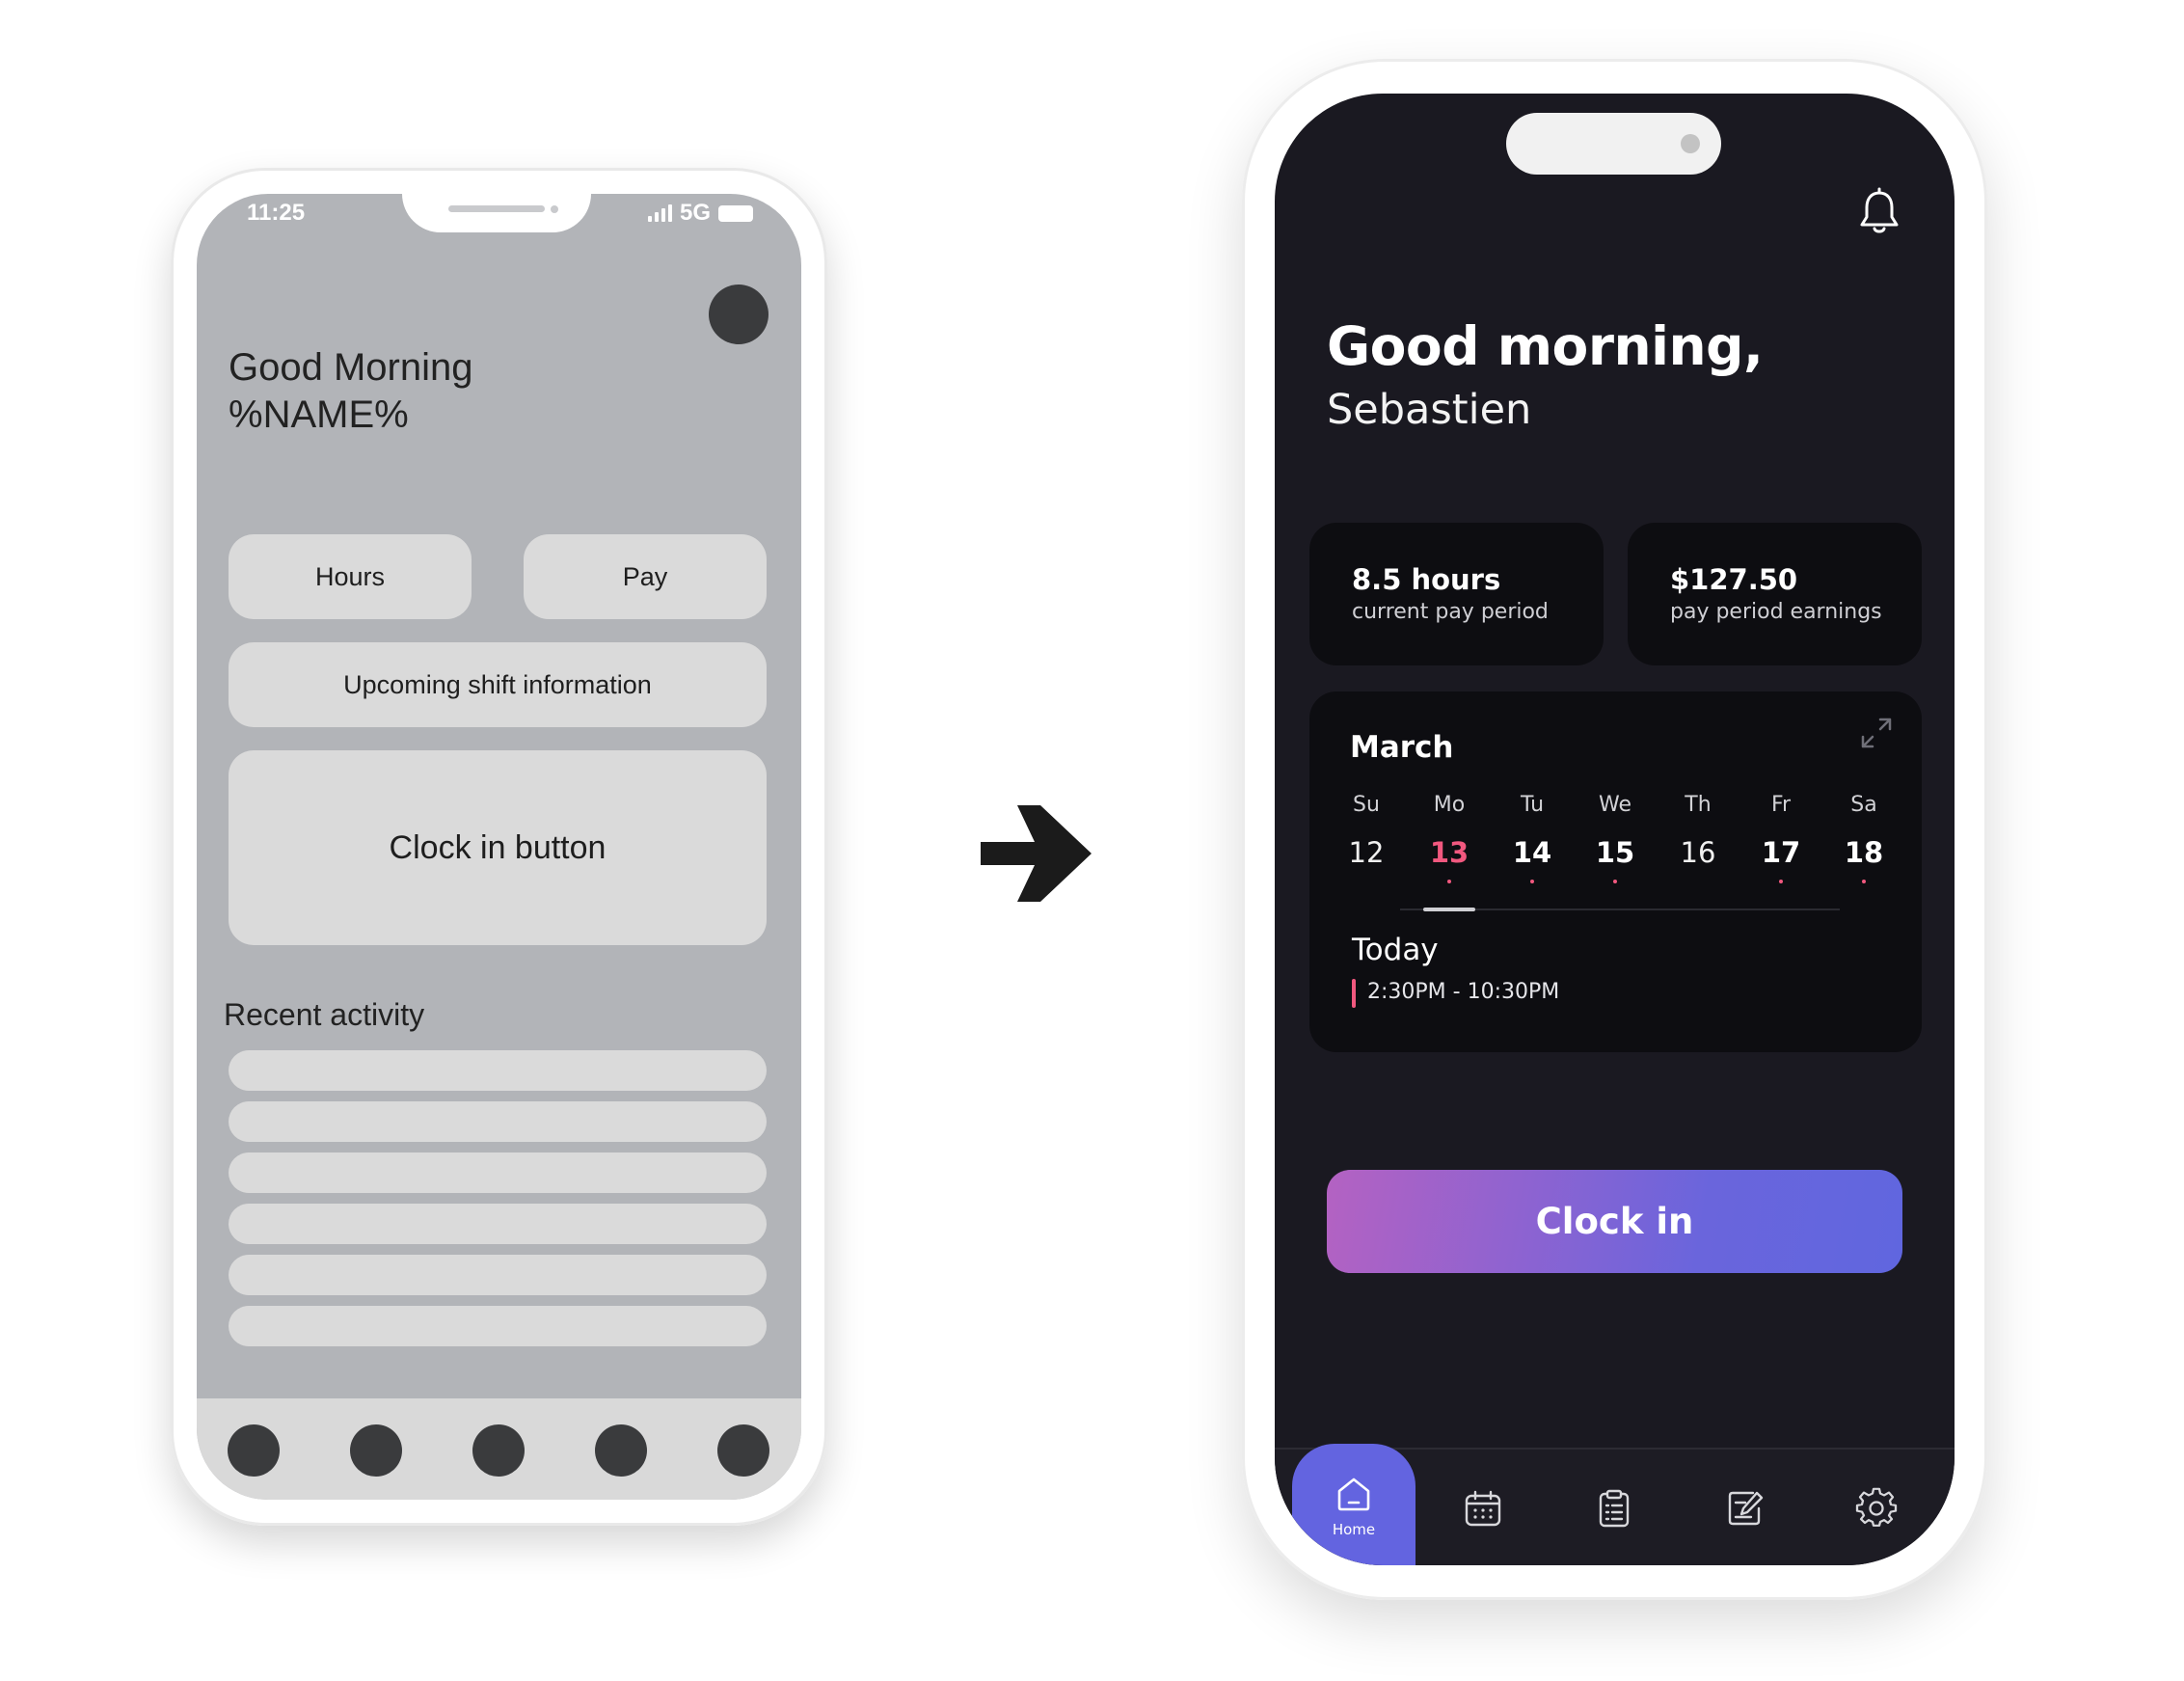  What do you see at coordinates (659, 213) in the screenshot?
I see `signal-icon` at bounding box center [659, 213].